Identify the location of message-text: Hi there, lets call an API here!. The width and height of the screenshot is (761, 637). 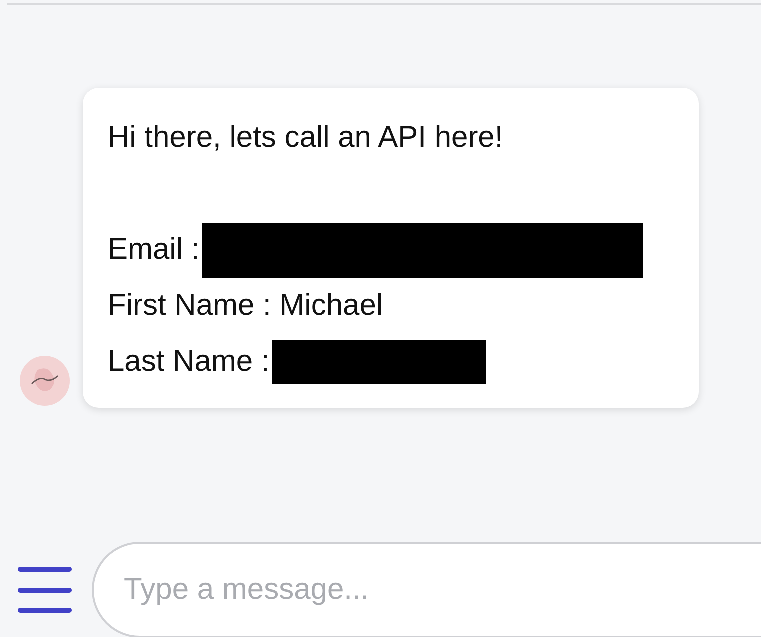
(306, 138).